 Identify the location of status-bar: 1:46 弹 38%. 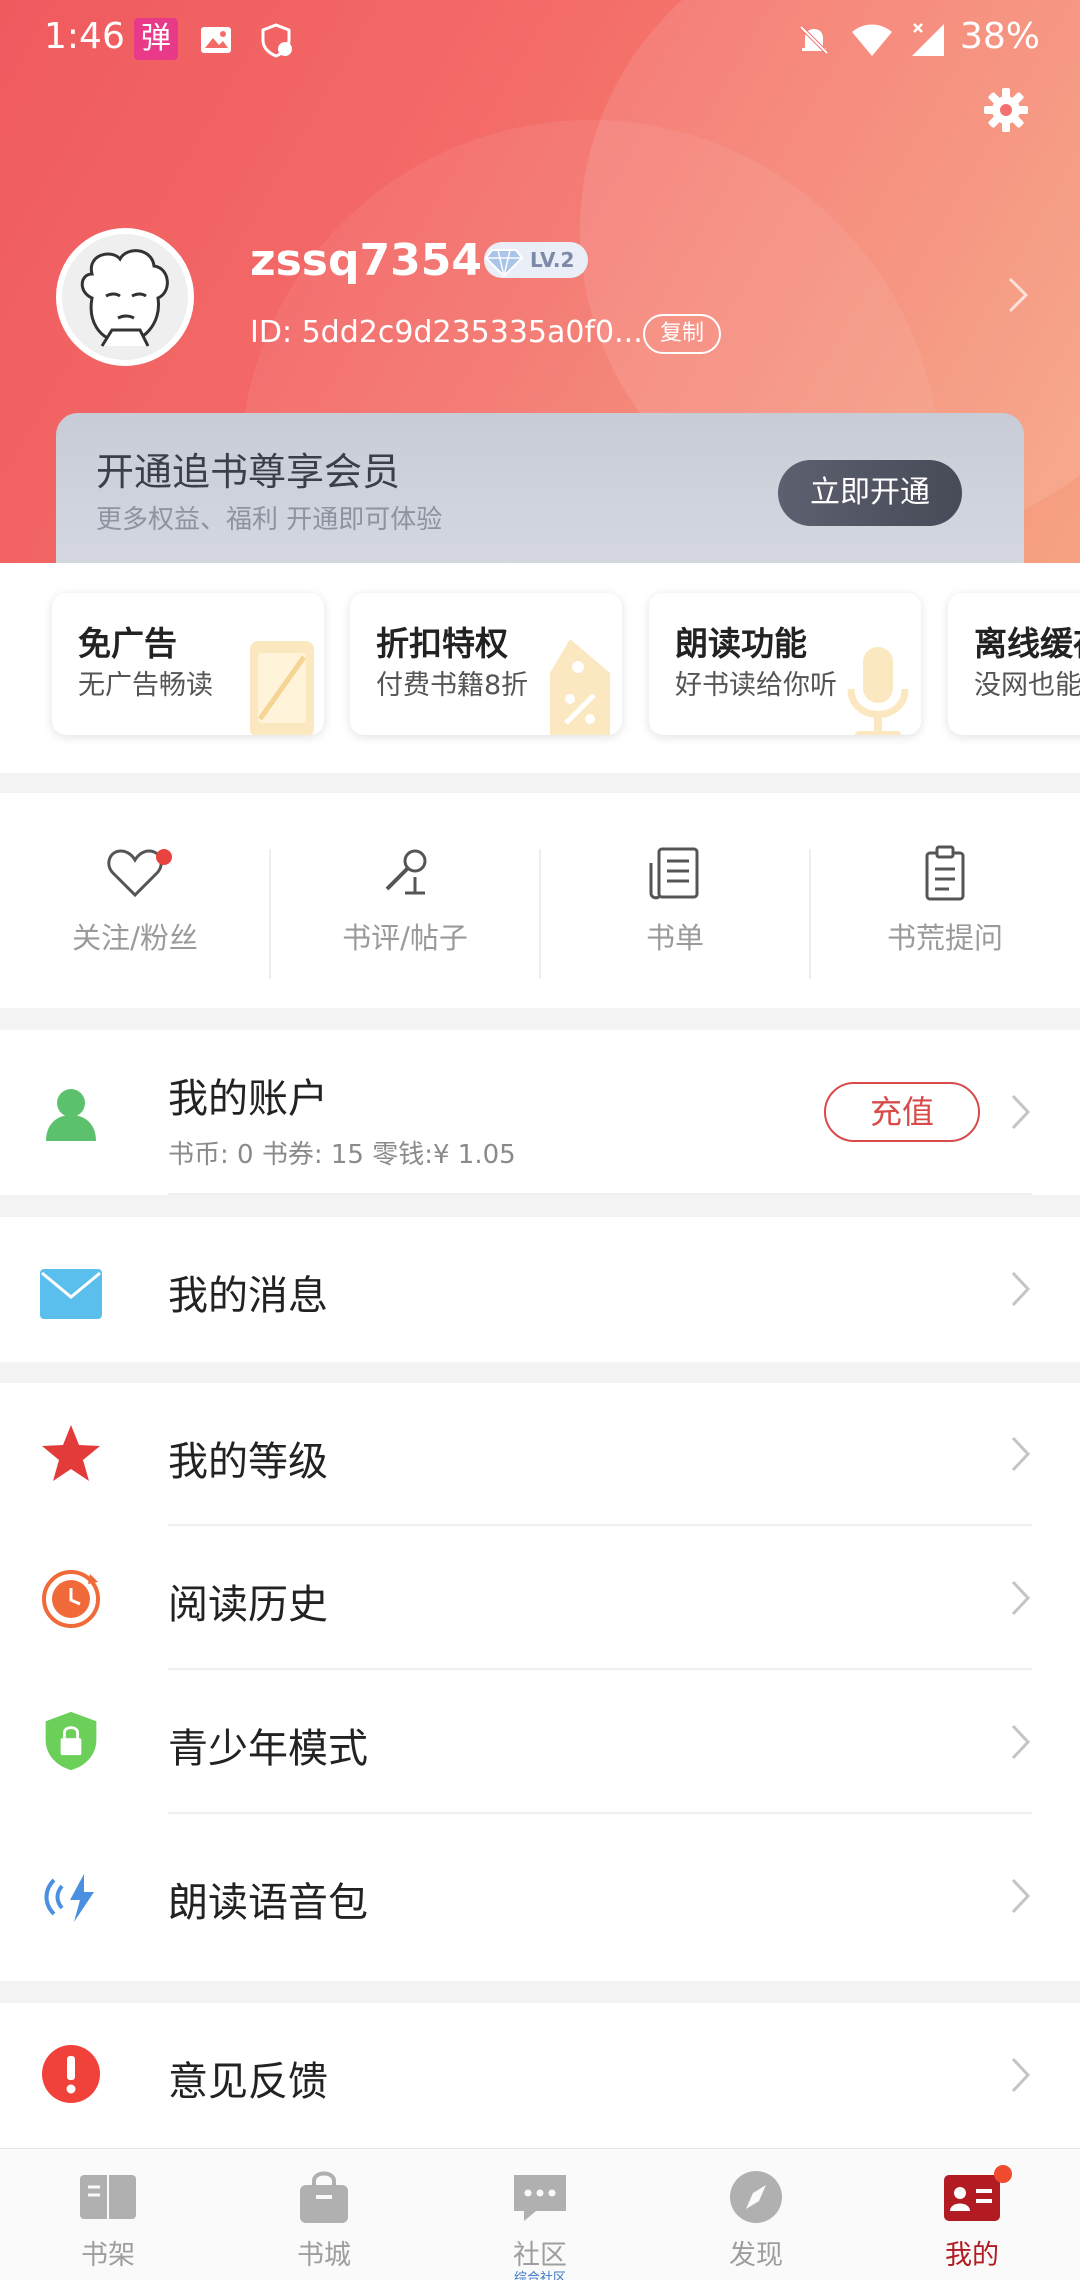
(540, 40).